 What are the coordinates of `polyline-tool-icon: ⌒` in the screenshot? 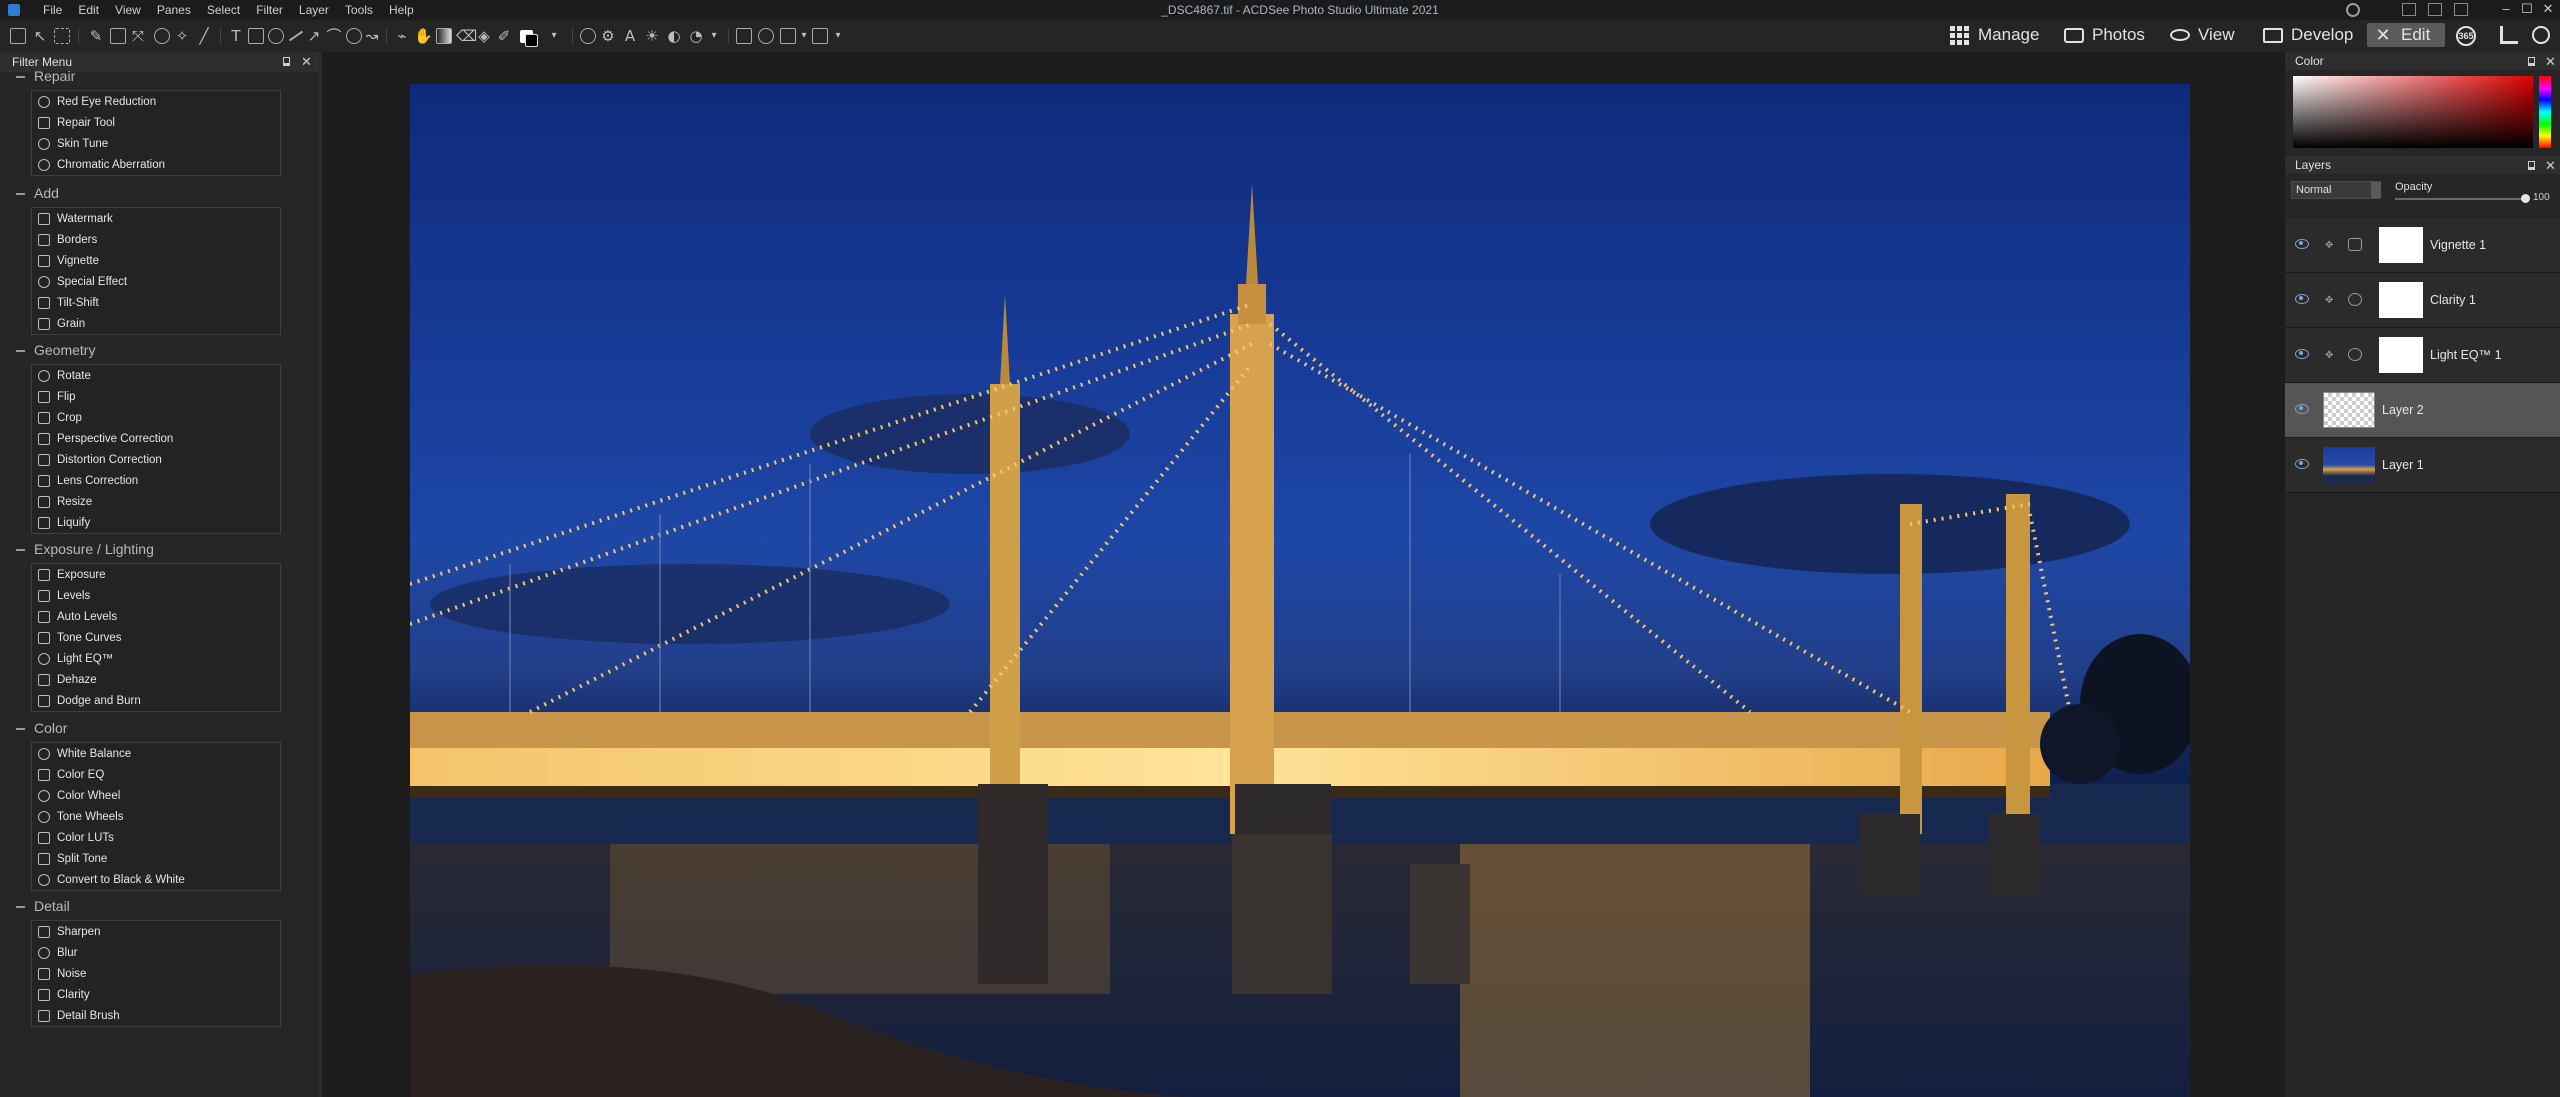 It's located at (334, 36).